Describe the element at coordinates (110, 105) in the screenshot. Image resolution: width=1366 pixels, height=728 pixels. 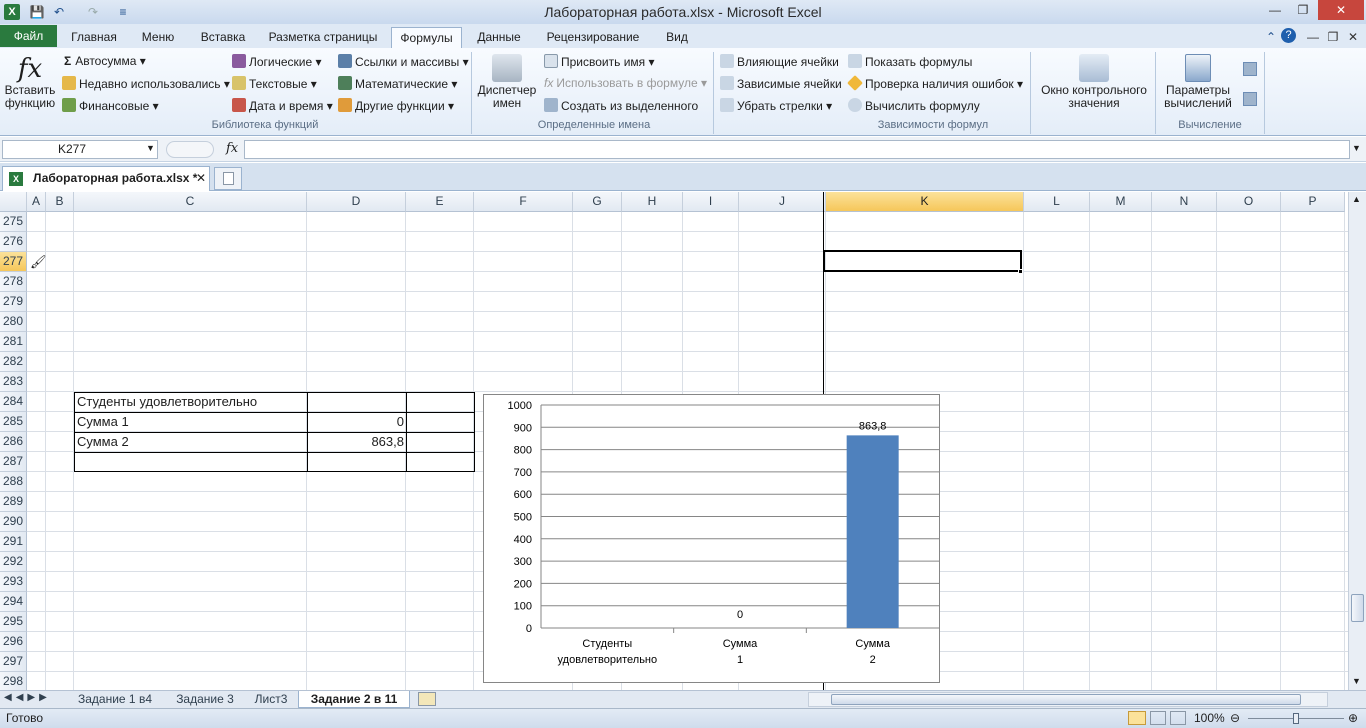
I see `financial-button: Финансовые ▾` at that location.